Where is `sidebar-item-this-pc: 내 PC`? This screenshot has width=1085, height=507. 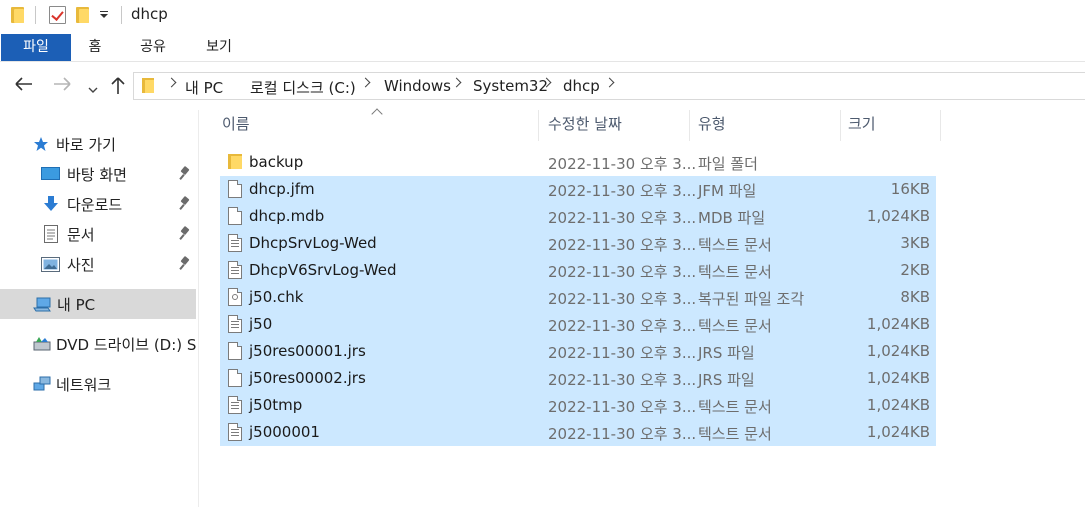
sidebar-item-this-pc: 내 PC is located at coordinates (98, 304).